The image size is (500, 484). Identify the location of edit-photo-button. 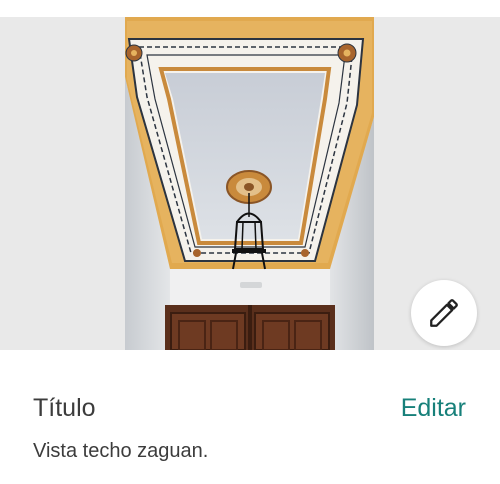
(444, 313).